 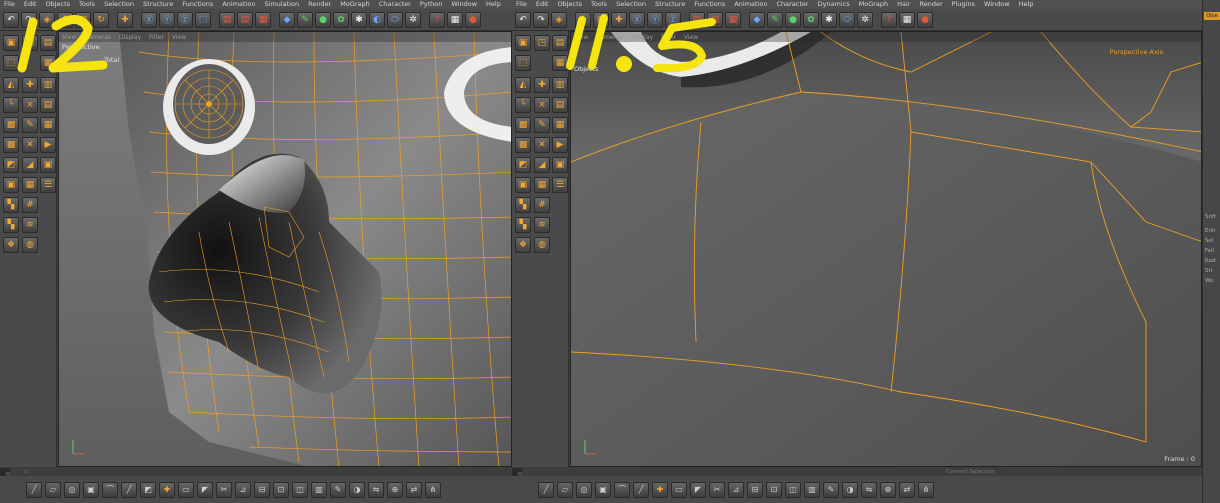 I want to click on measure-icon: ◍, so click(x=542, y=245).